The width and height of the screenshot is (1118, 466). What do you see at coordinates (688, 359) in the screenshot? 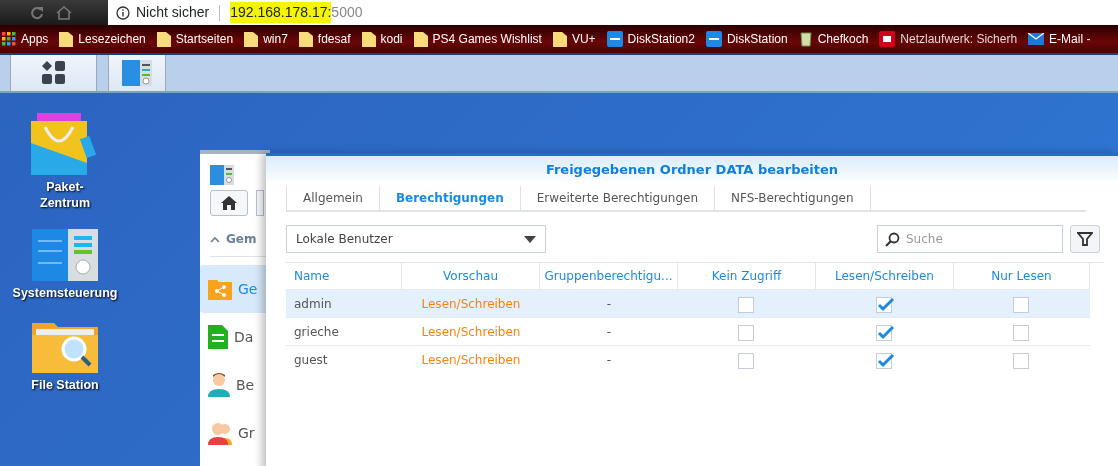
I see `table-row: guest Lesen/Schreiben -` at bounding box center [688, 359].